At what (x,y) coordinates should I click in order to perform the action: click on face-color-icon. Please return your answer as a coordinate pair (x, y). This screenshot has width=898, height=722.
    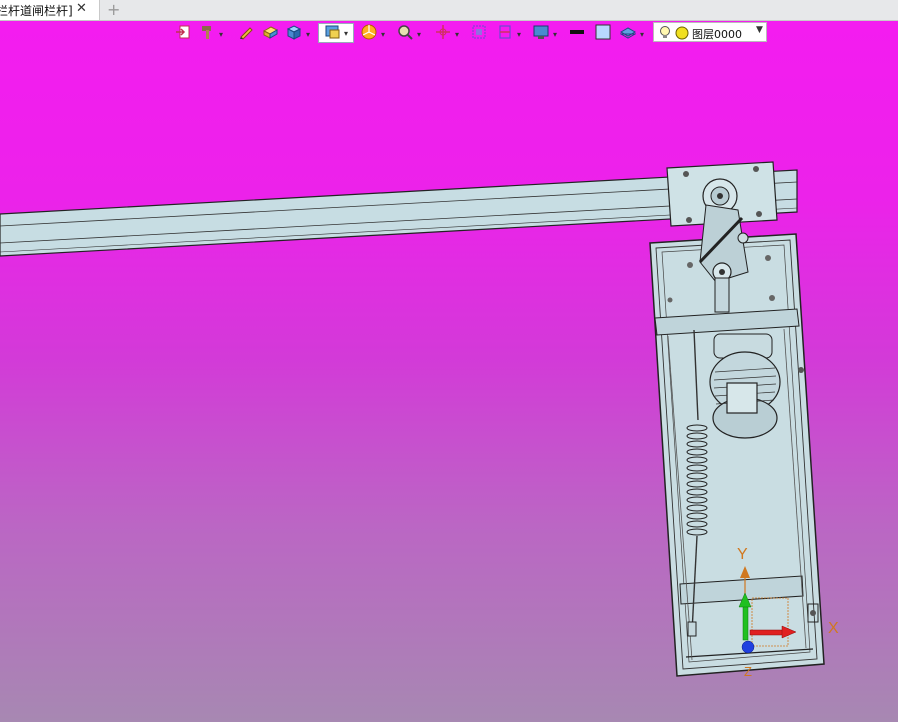
    Looking at the image, I should click on (603, 33).